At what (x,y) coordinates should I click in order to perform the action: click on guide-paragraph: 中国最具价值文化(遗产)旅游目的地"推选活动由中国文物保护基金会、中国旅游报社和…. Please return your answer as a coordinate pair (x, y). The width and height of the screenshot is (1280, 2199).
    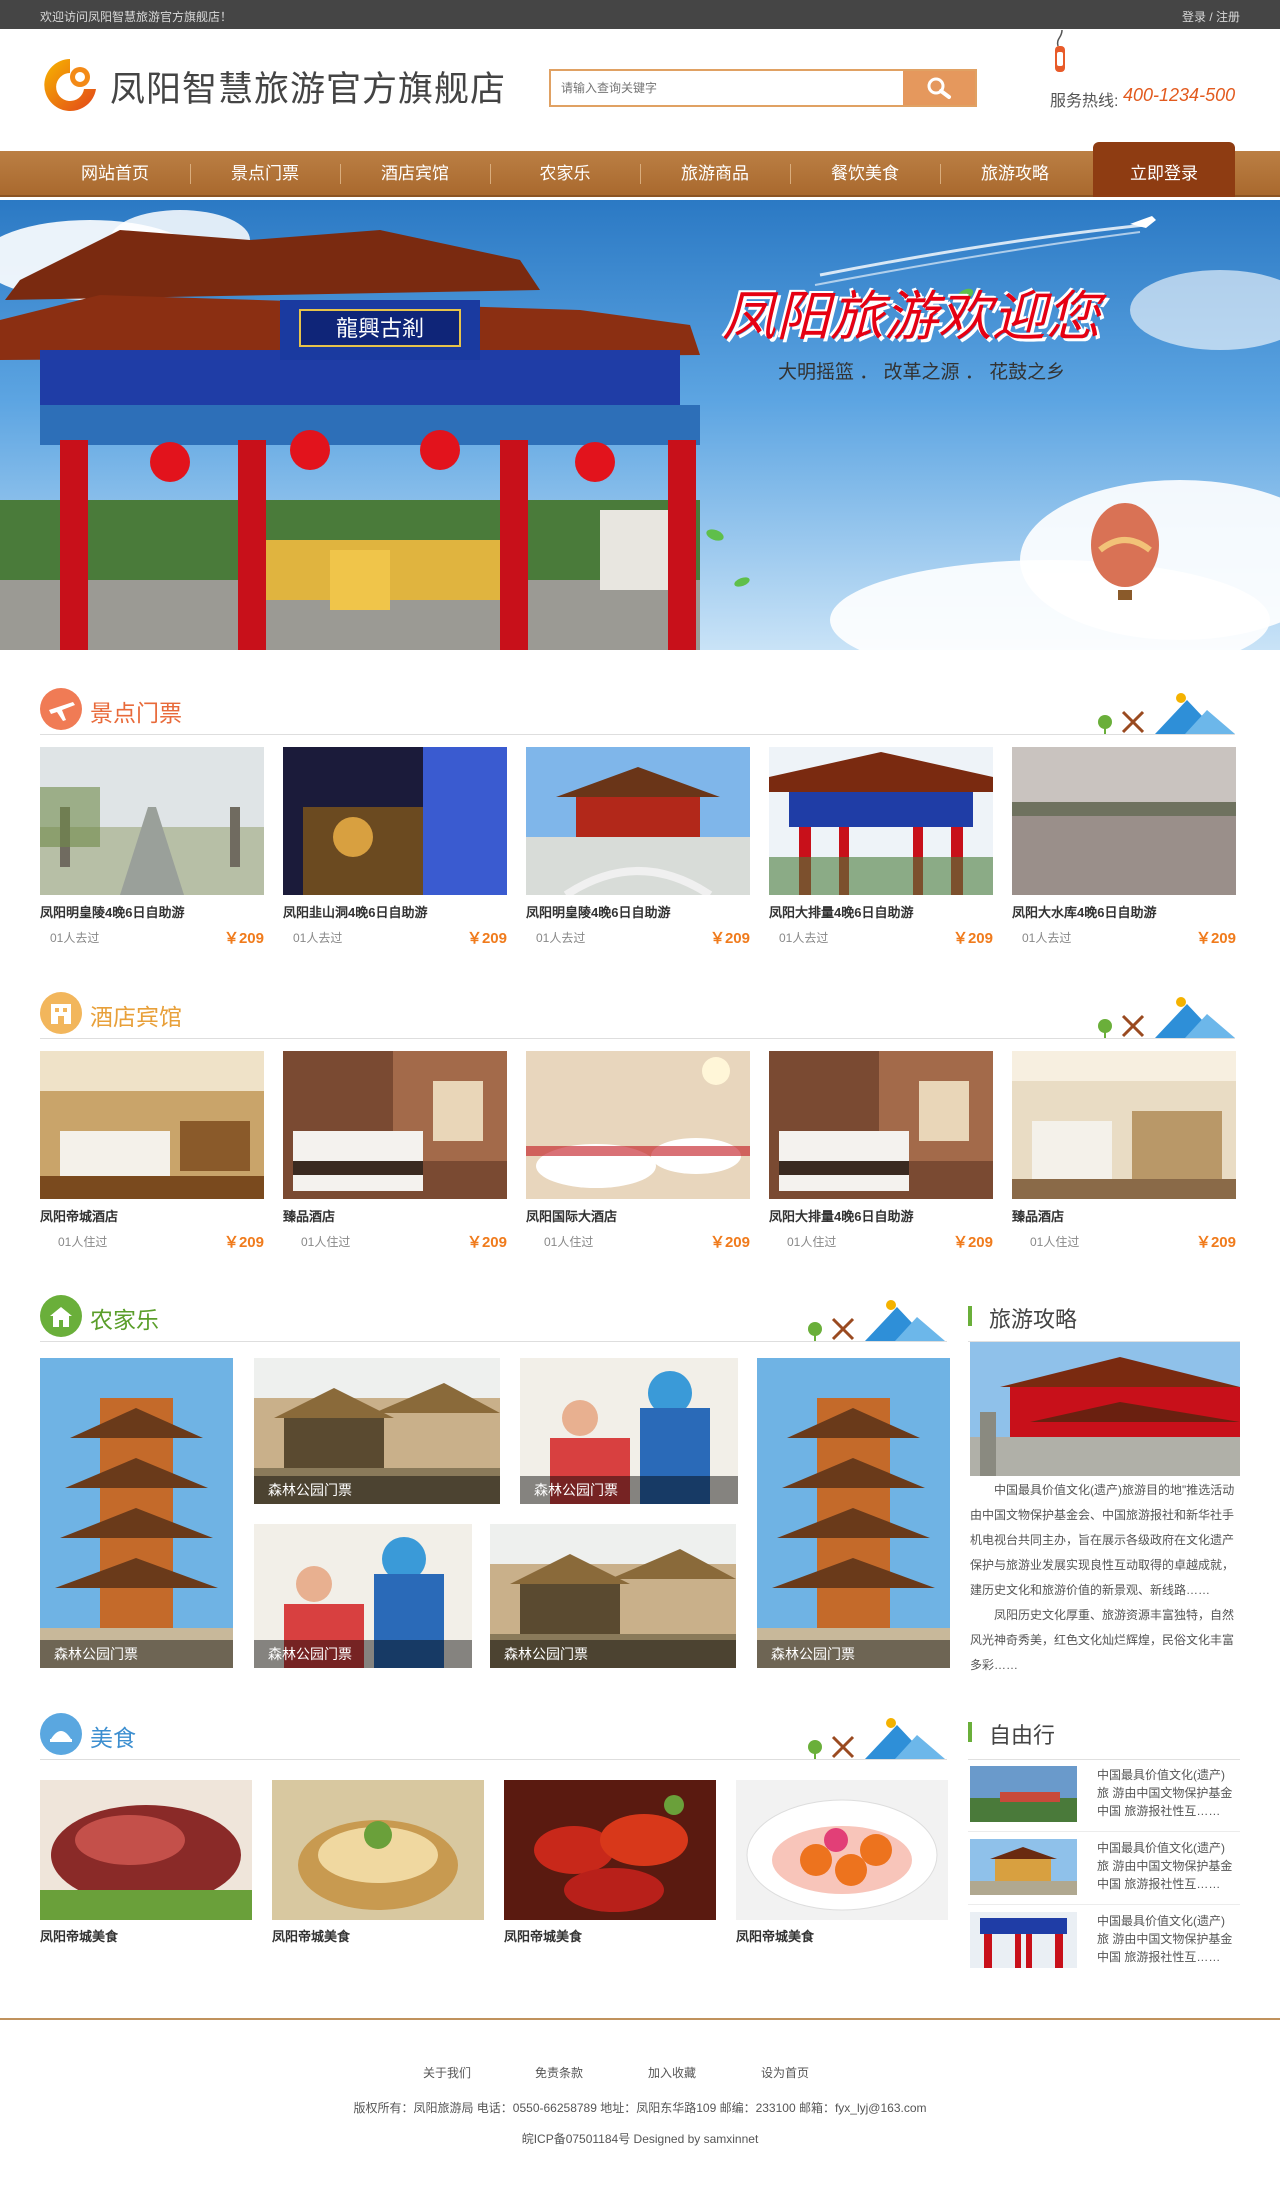
    Looking at the image, I should click on (1102, 1540).